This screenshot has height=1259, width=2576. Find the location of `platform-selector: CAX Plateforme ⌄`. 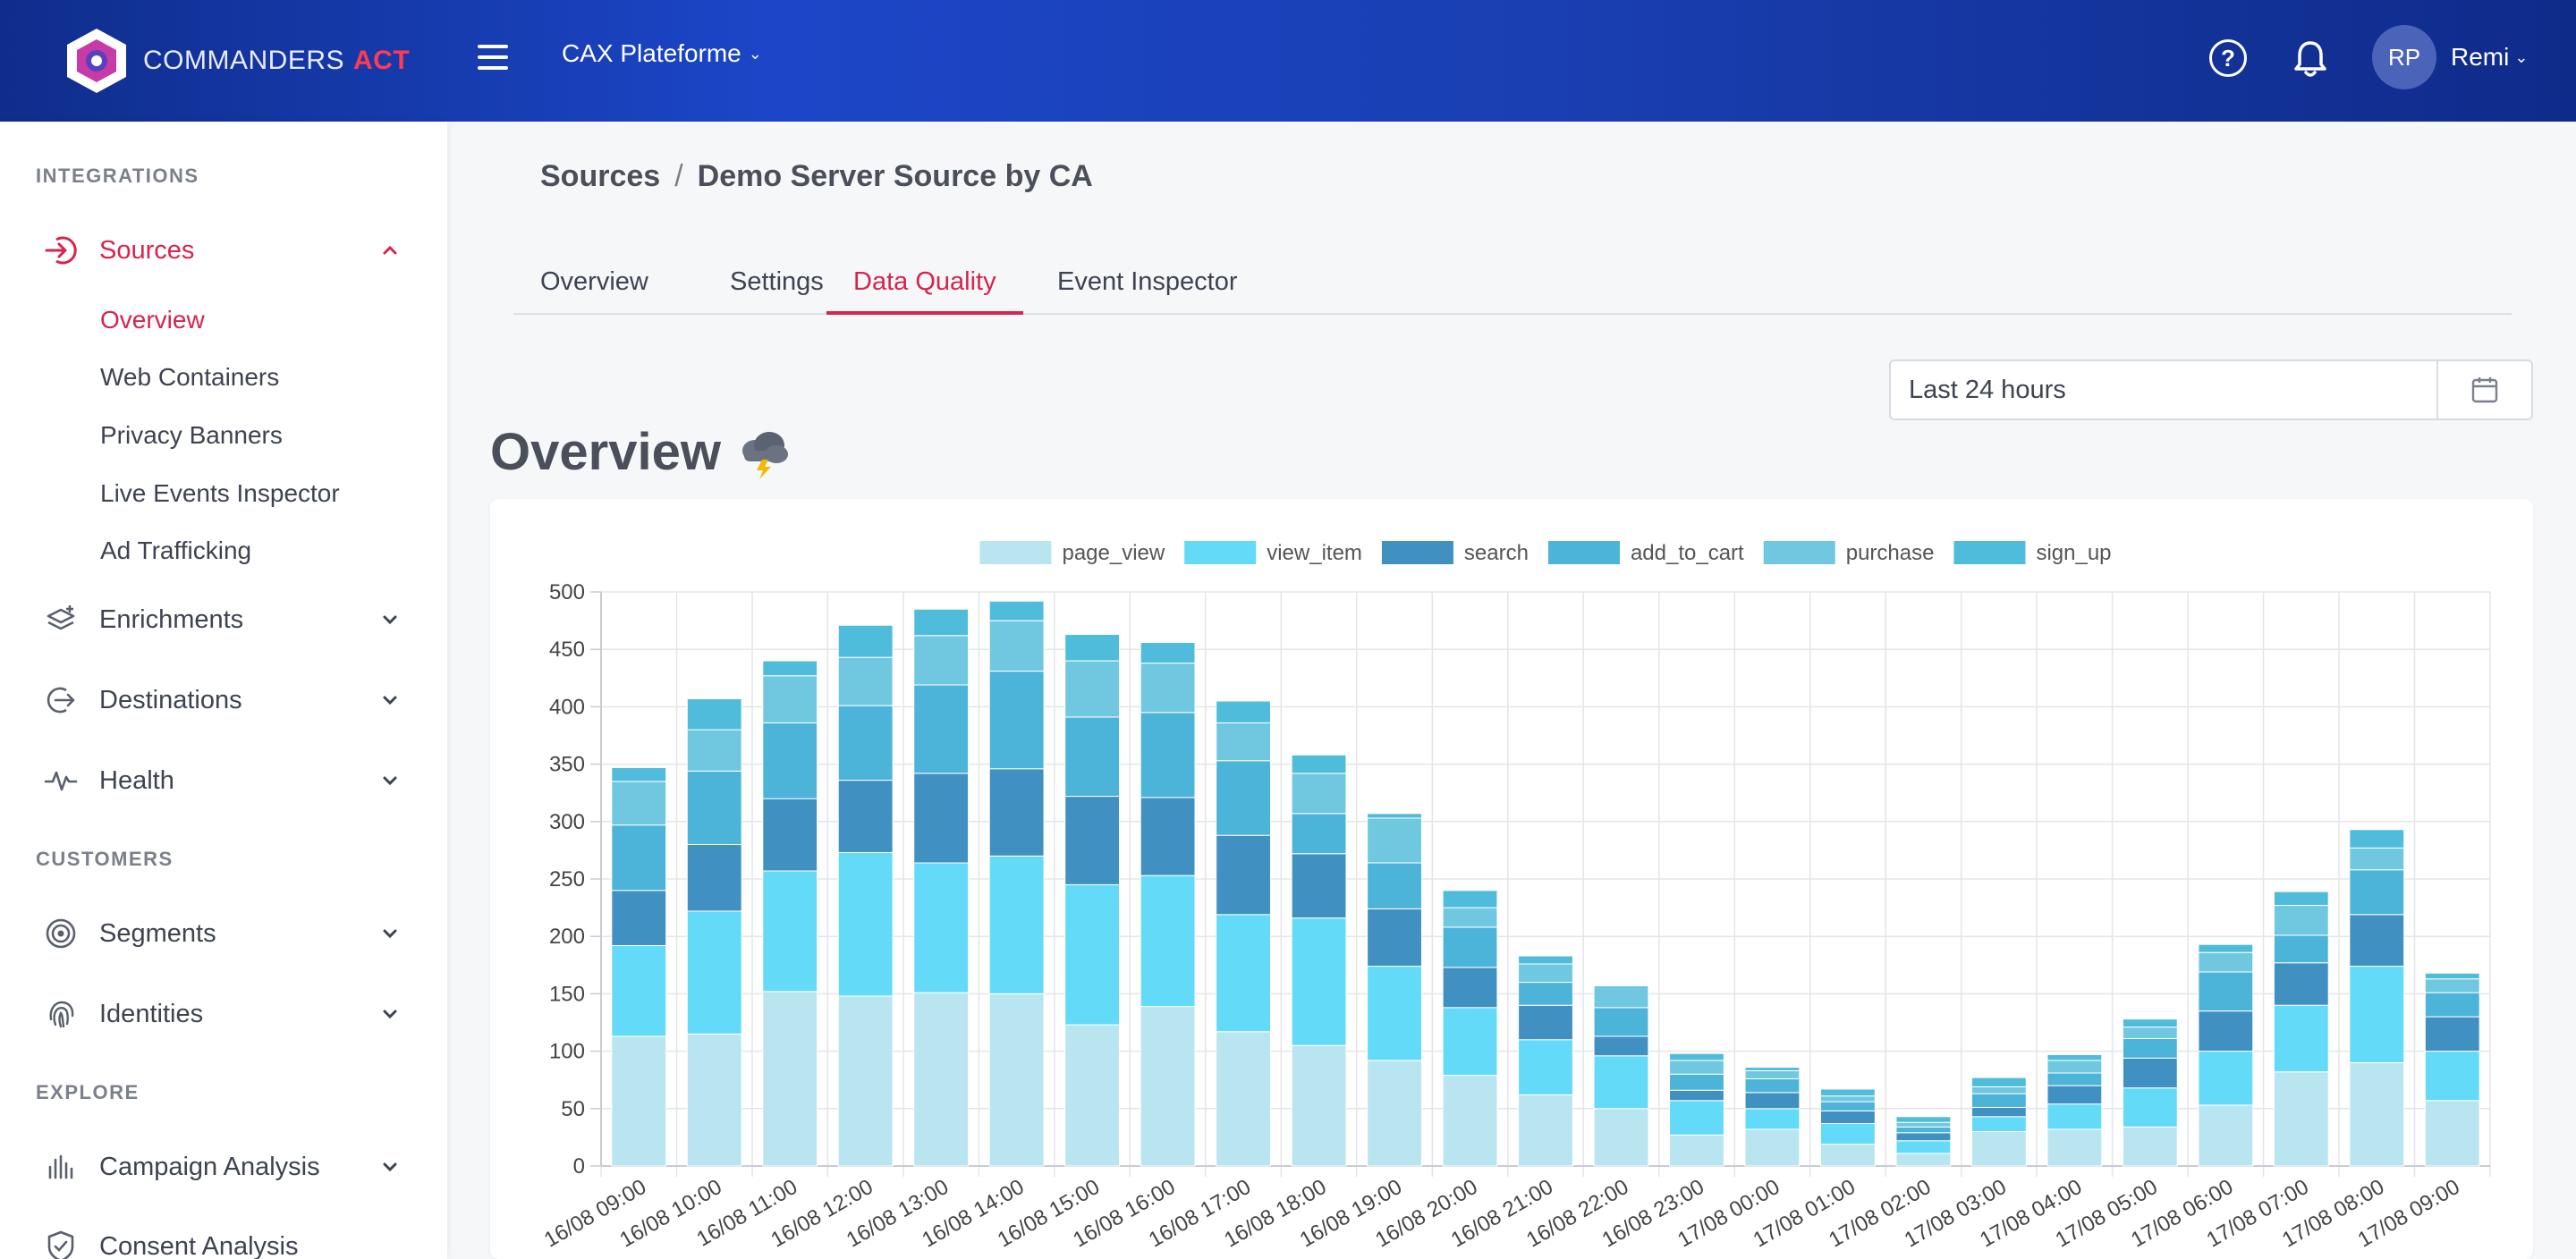

platform-selector: CAX Plateforme ⌄ is located at coordinates (662, 53).